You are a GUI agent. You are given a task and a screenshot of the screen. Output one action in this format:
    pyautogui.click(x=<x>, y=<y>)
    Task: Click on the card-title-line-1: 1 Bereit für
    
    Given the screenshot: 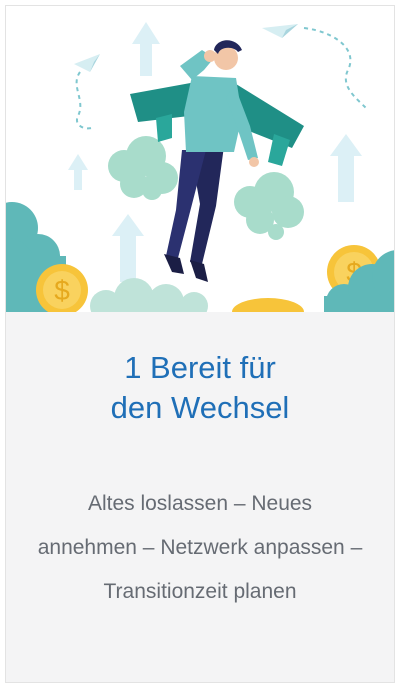 What is the action you would take?
    pyautogui.click(x=200, y=367)
    